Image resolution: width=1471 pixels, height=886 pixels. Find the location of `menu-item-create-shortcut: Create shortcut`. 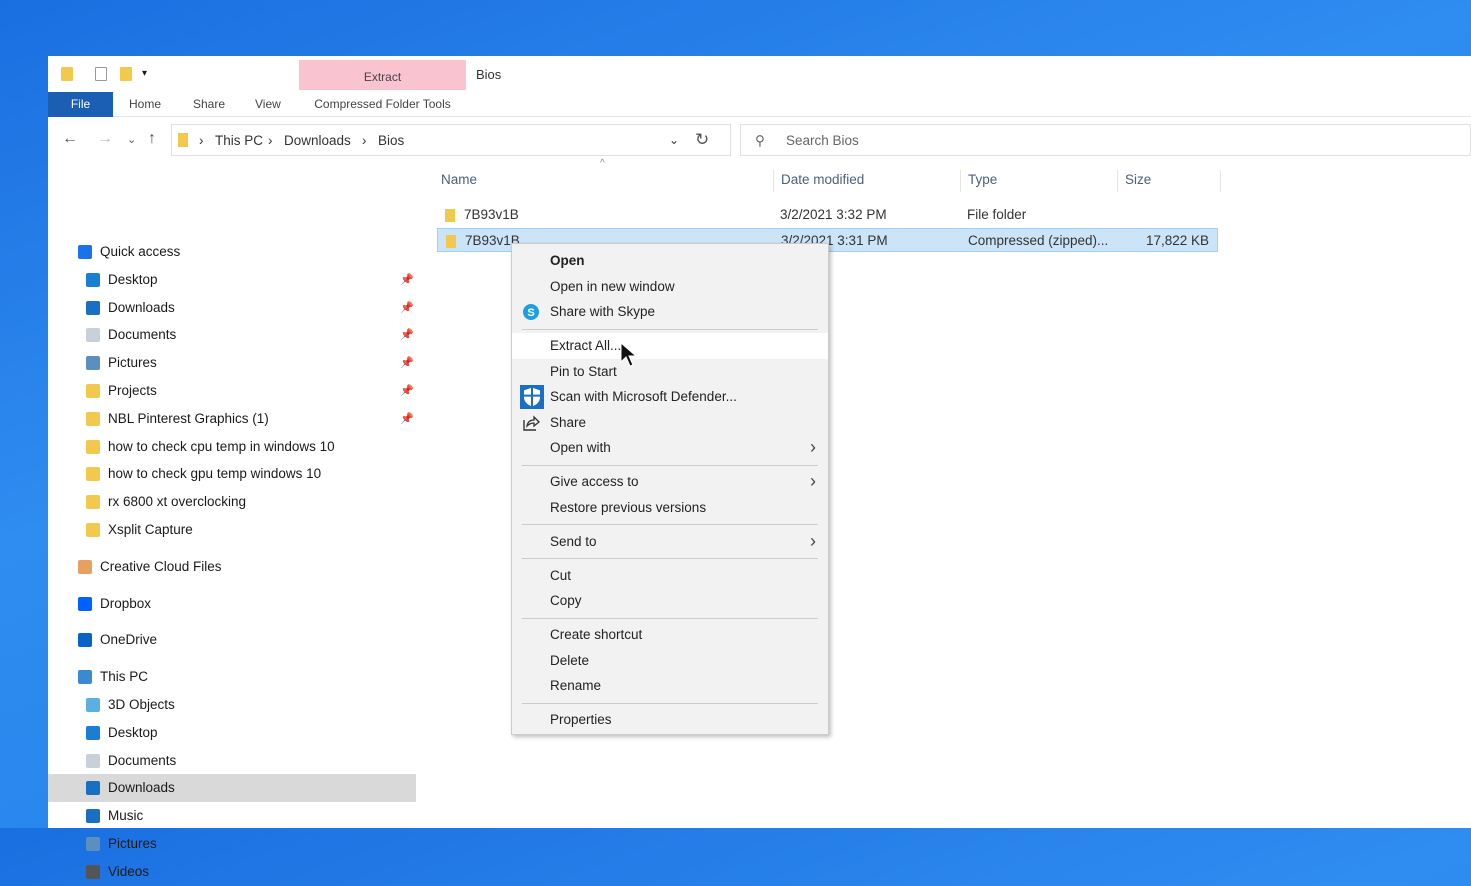

menu-item-create-shortcut: Create shortcut is located at coordinates (670, 635).